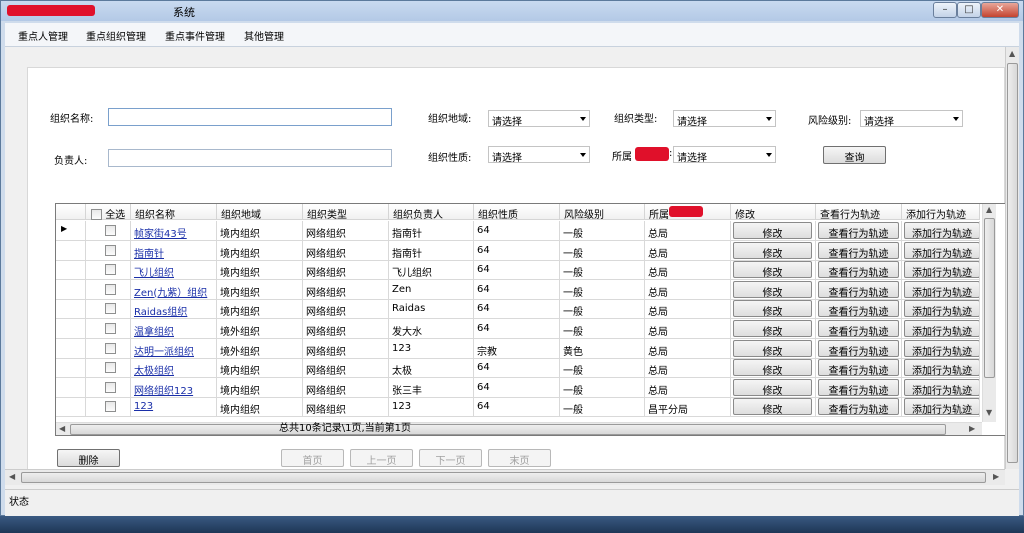 The image size is (1024, 533). I want to click on grid-horizontal-scroll-thumb, so click(508, 429).